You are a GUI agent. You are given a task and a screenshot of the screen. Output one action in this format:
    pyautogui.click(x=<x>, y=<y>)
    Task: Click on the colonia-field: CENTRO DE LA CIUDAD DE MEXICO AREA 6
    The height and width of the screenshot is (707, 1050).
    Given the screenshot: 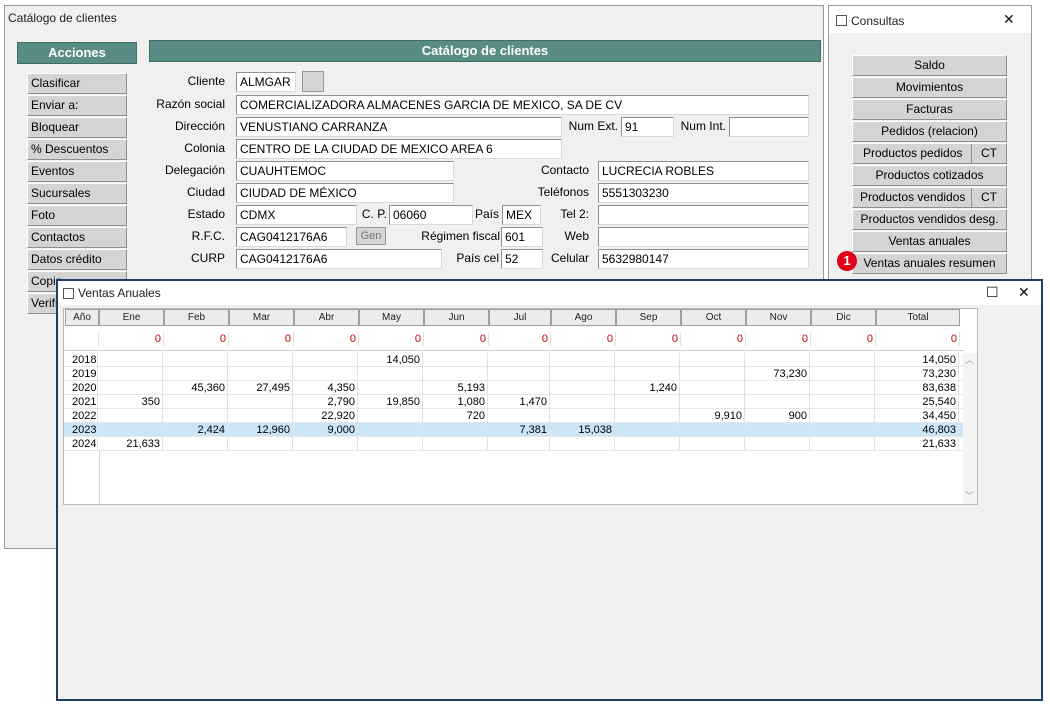 What is the action you would take?
    pyautogui.click(x=399, y=149)
    